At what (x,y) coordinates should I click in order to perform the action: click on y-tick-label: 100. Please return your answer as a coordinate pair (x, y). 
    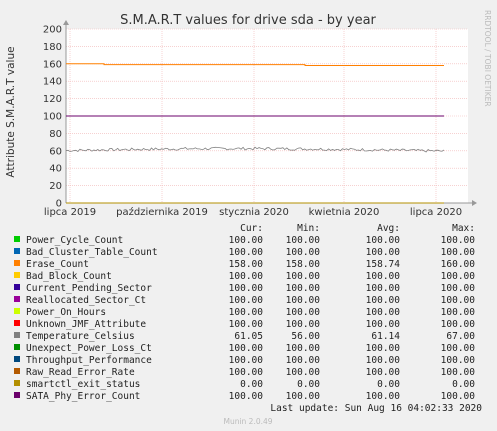
    Looking at the image, I should click on (52, 117).